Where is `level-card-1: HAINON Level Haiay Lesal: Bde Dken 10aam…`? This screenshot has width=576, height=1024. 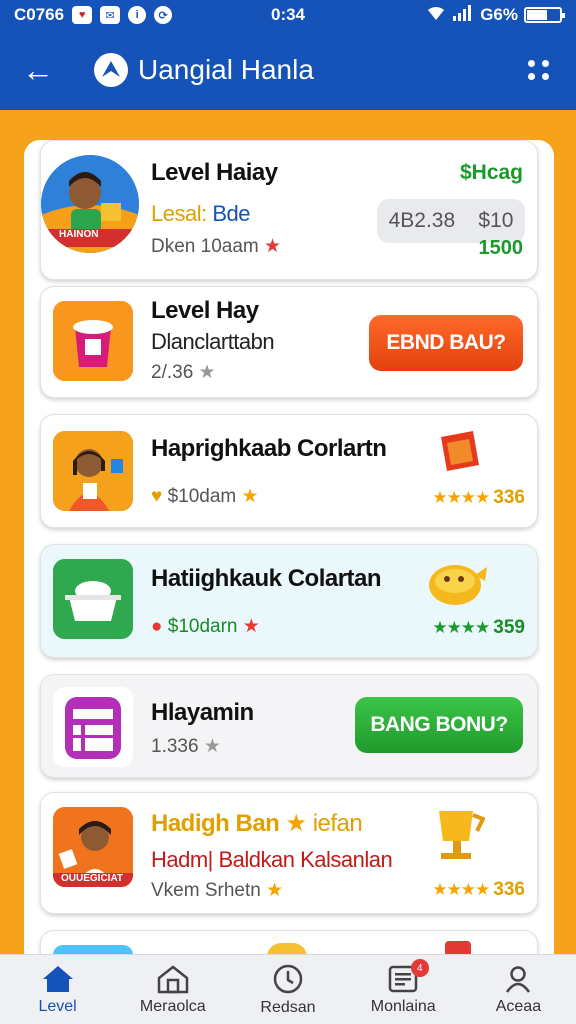
level-card-1: HAINON Level Haiay Lesal: Bde Dken 10aam… is located at coordinates (289, 210).